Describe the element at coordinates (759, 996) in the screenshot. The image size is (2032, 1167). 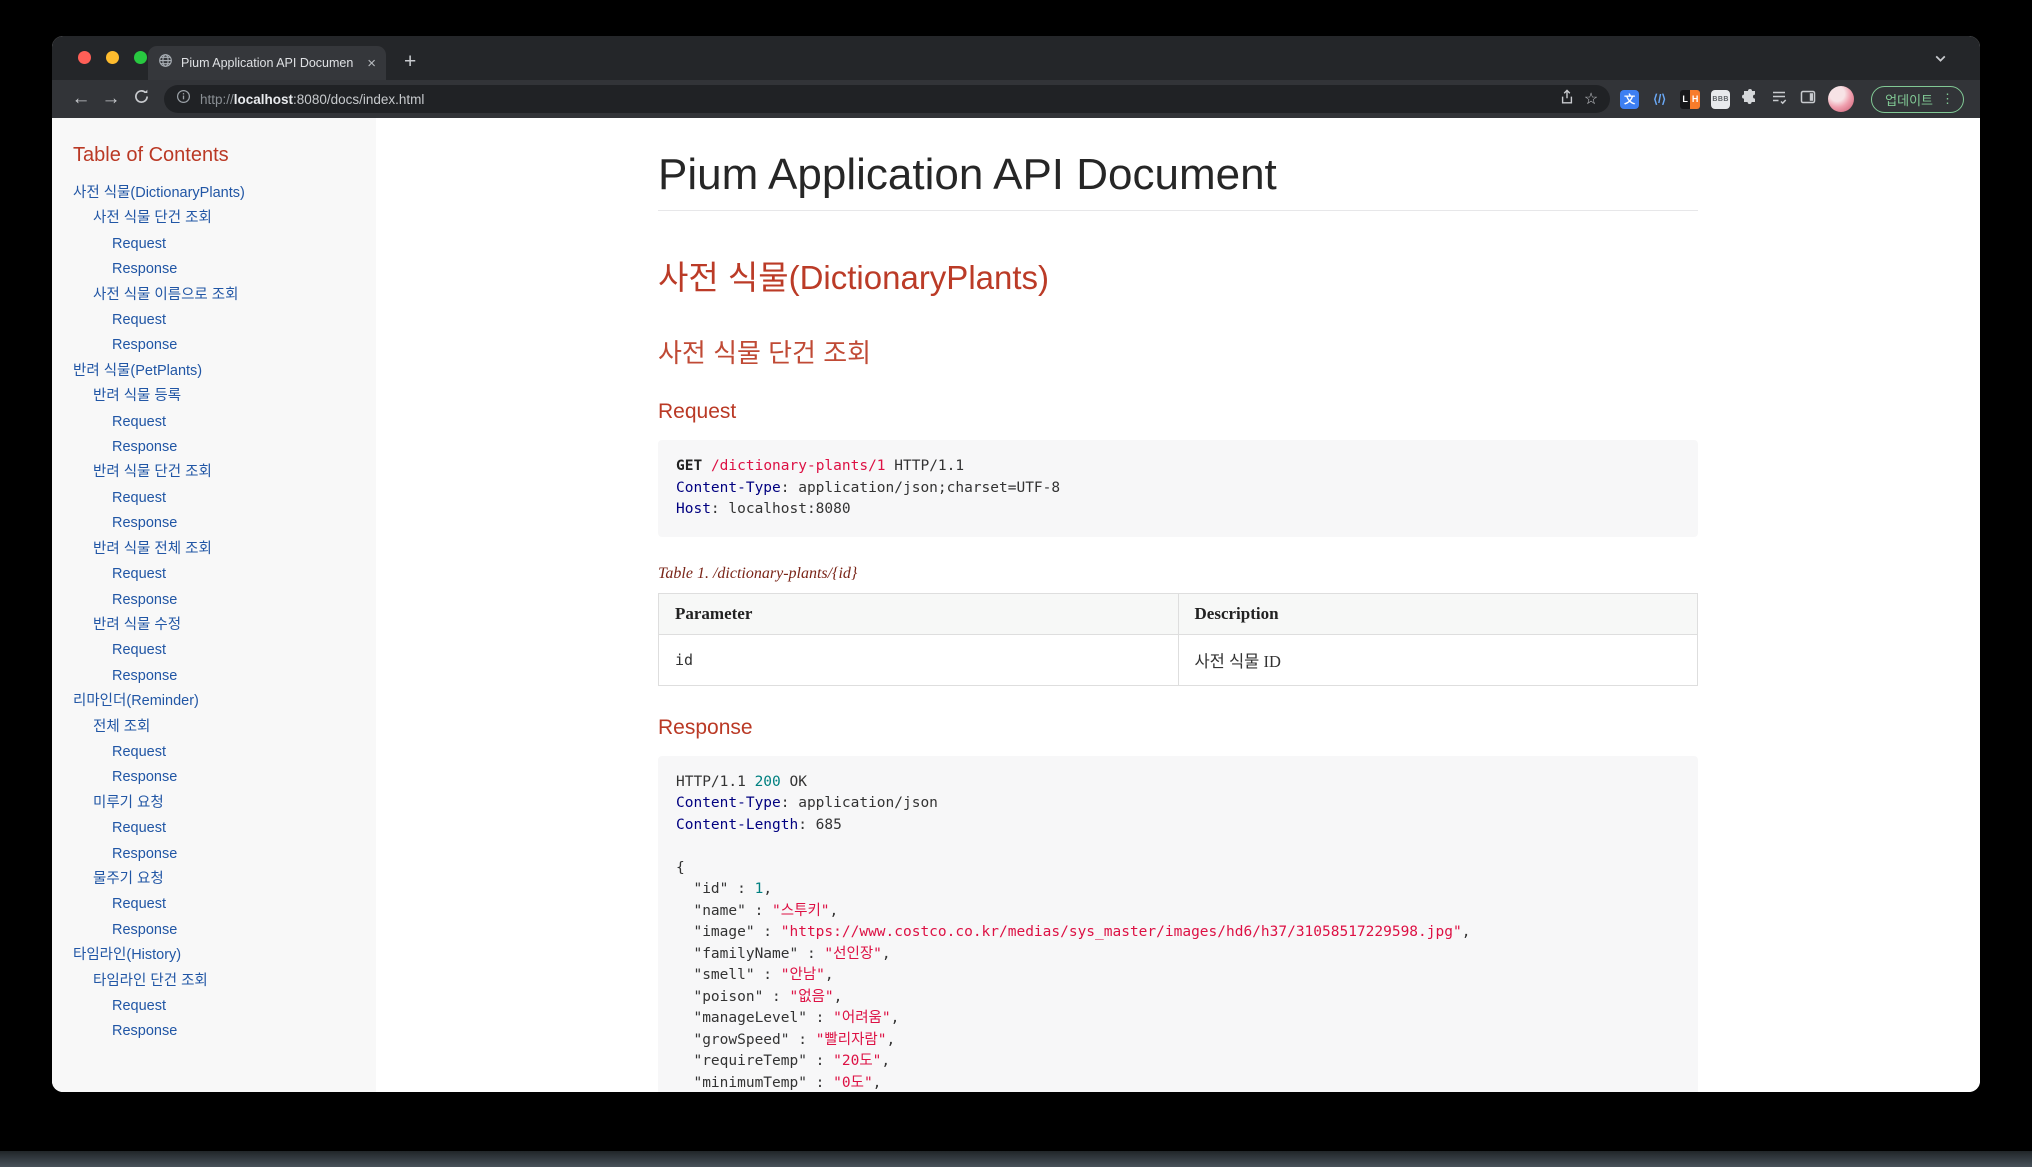
I see `code-line: "poison" : "없음",` at that location.